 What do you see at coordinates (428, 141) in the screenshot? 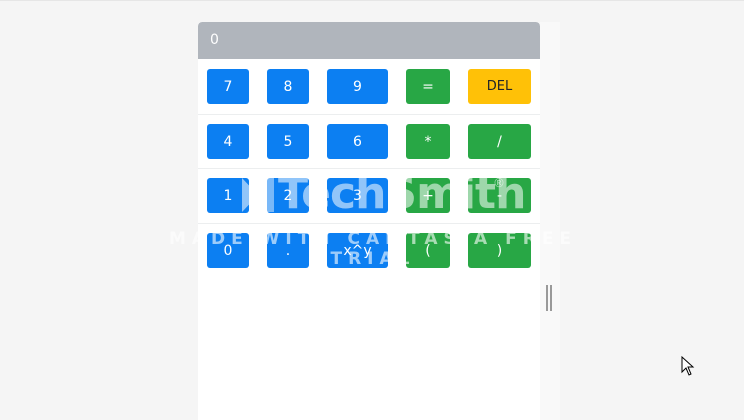
I see `key-multiply: *` at bounding box center [428, 141].